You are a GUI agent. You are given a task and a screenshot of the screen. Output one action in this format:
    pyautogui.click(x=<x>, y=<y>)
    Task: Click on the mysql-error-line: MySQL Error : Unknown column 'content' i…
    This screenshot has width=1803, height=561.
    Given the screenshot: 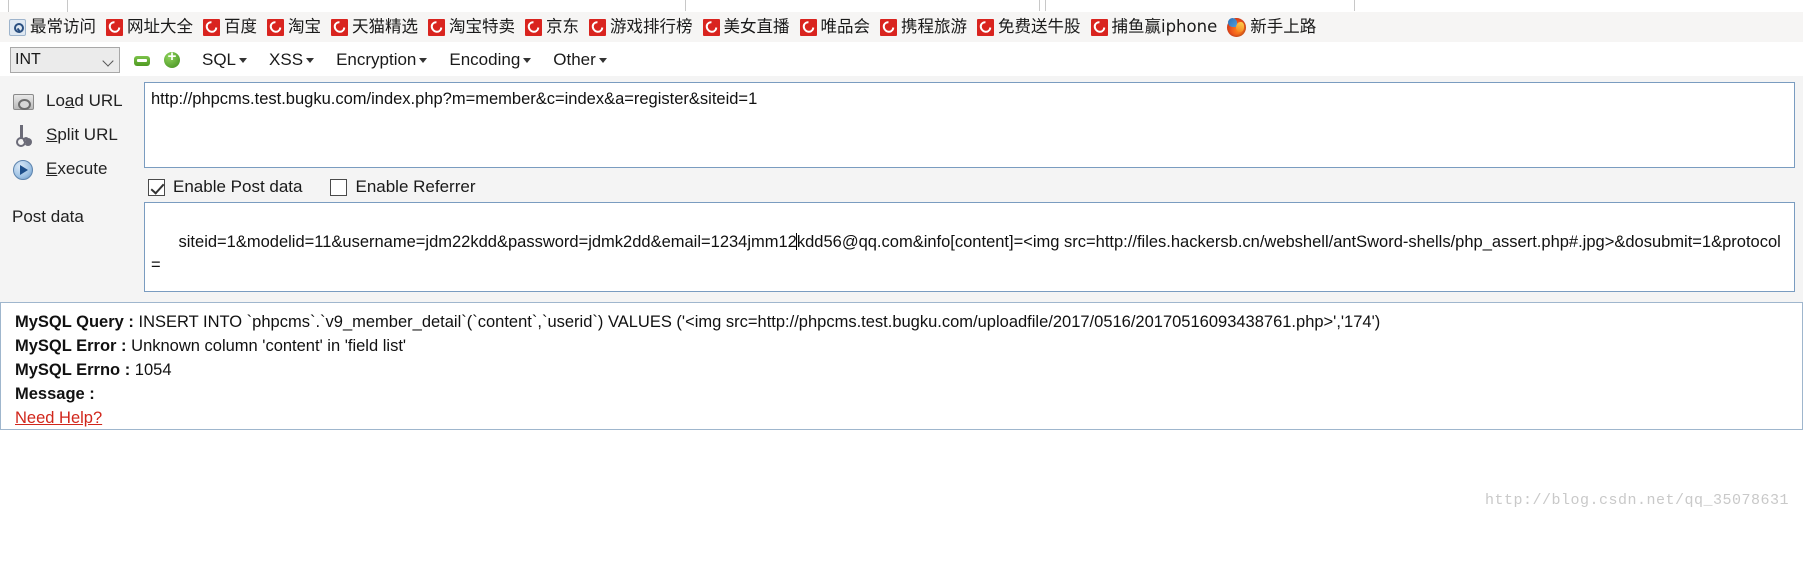 What is the action you would take?
    pyautogui.click(x=903, y=347)
    